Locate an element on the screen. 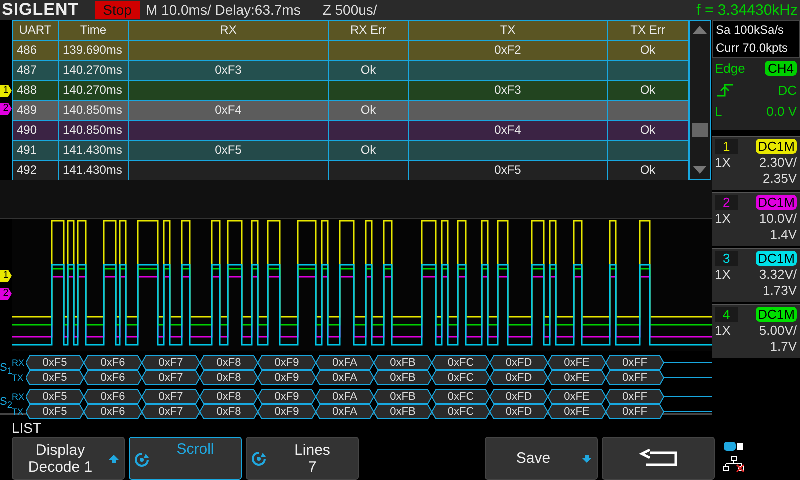 The height and width of the screenshot is (480, 800). table-cell: 0xF3 is located at coordinates (508, 90).